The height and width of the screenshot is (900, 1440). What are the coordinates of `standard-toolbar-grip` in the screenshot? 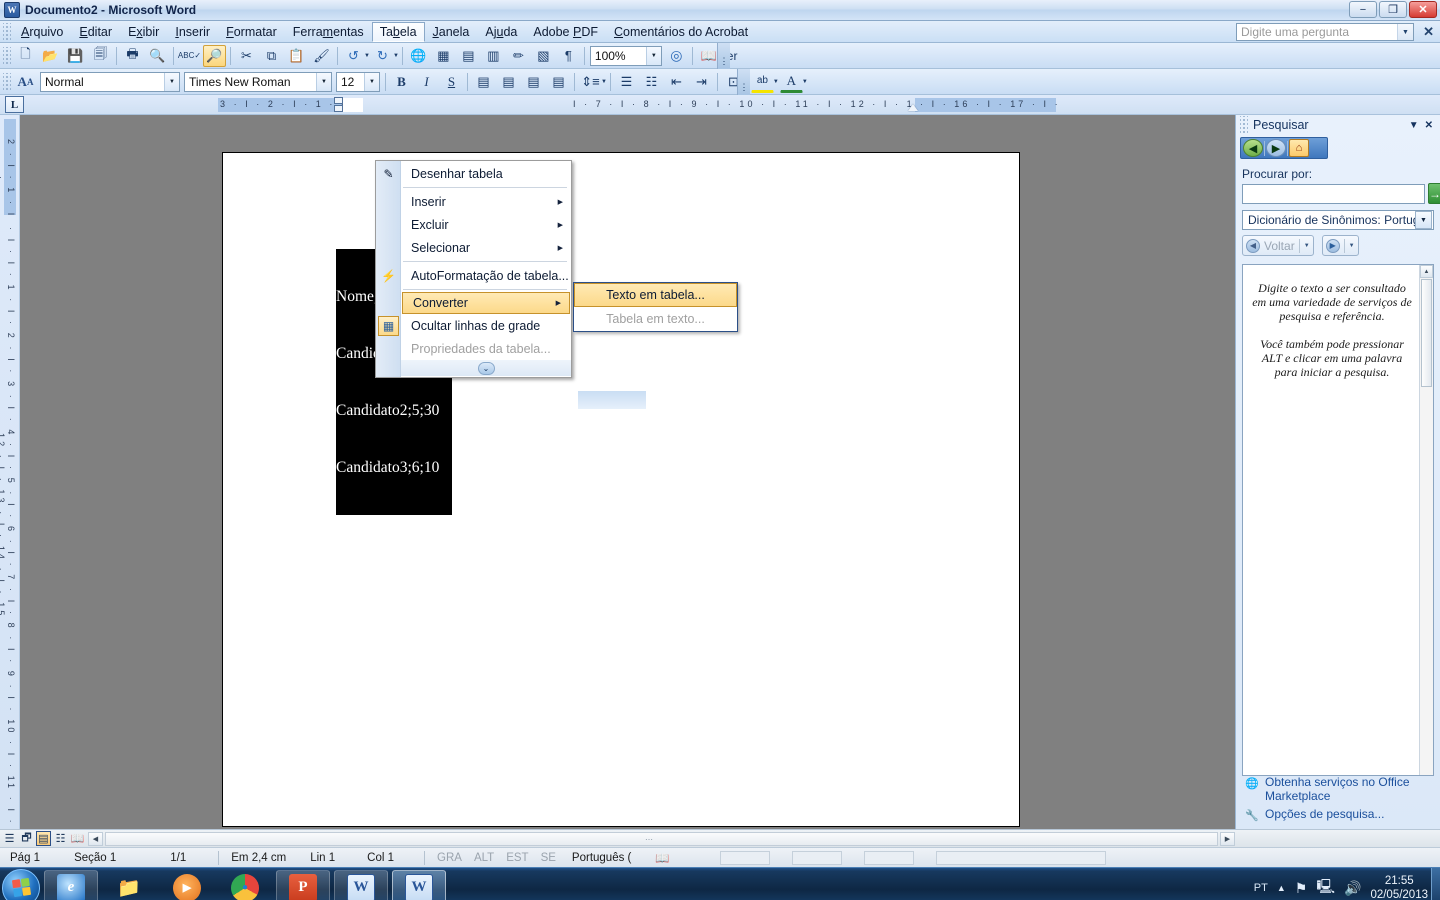 It's located at (7, 55).